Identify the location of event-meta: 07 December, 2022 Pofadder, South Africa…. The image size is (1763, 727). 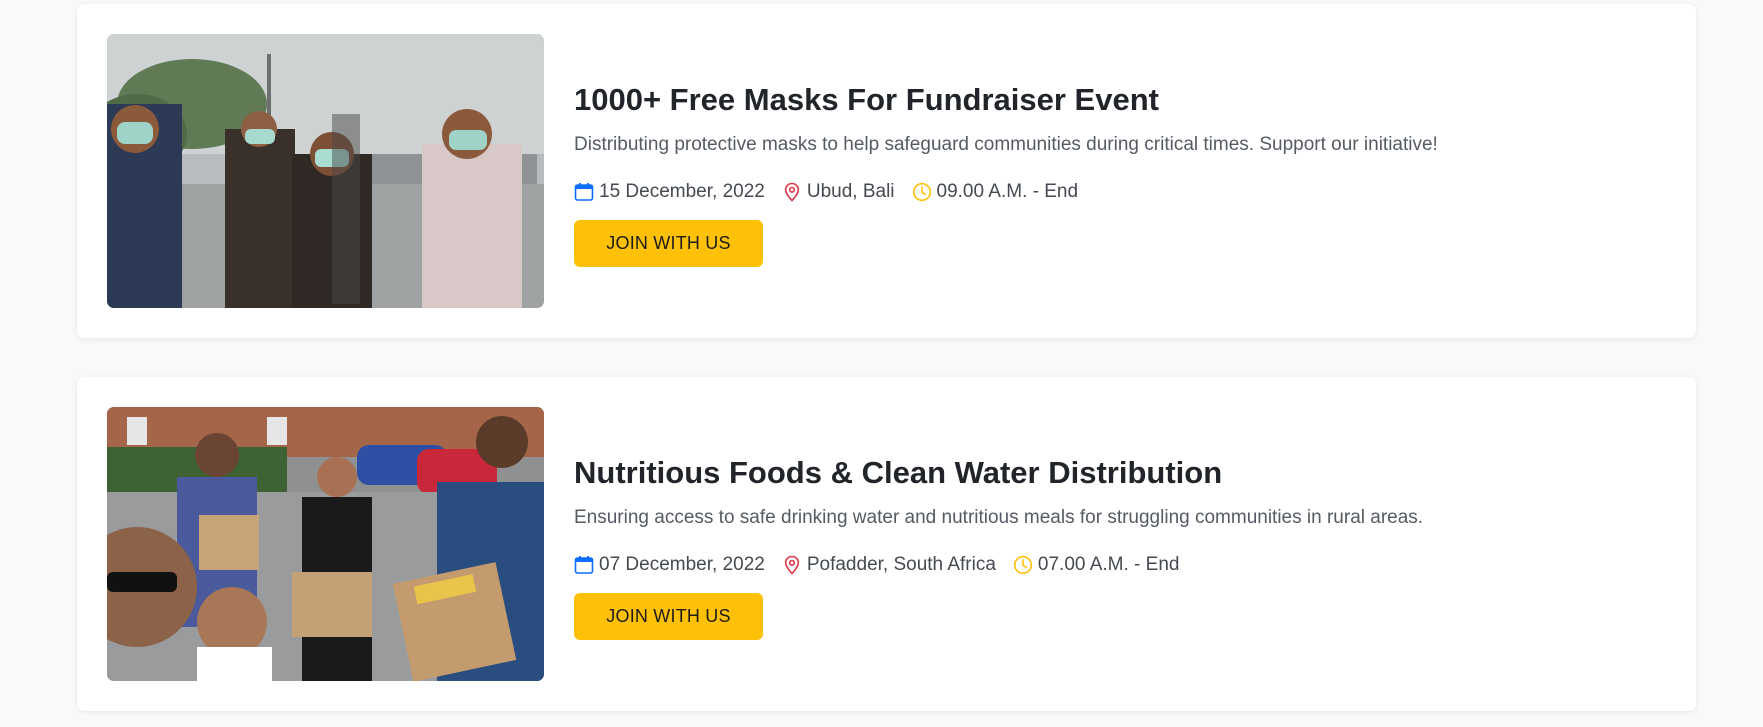
(885, 565).